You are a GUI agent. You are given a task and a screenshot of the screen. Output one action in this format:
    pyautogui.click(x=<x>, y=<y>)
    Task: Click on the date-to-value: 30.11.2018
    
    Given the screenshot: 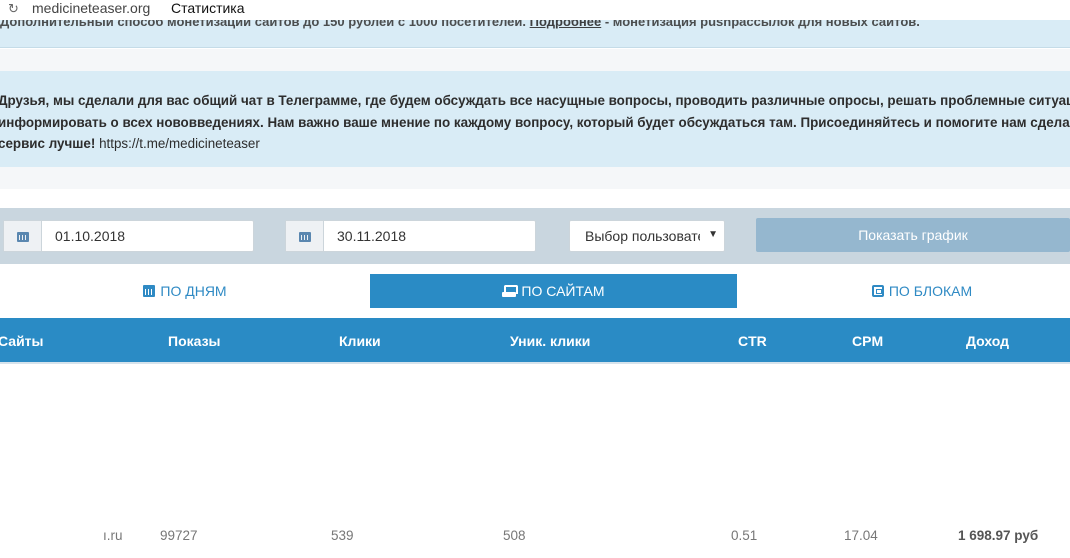 What is the action you would take?
    pyautogui.click(x=371, y=236)
    